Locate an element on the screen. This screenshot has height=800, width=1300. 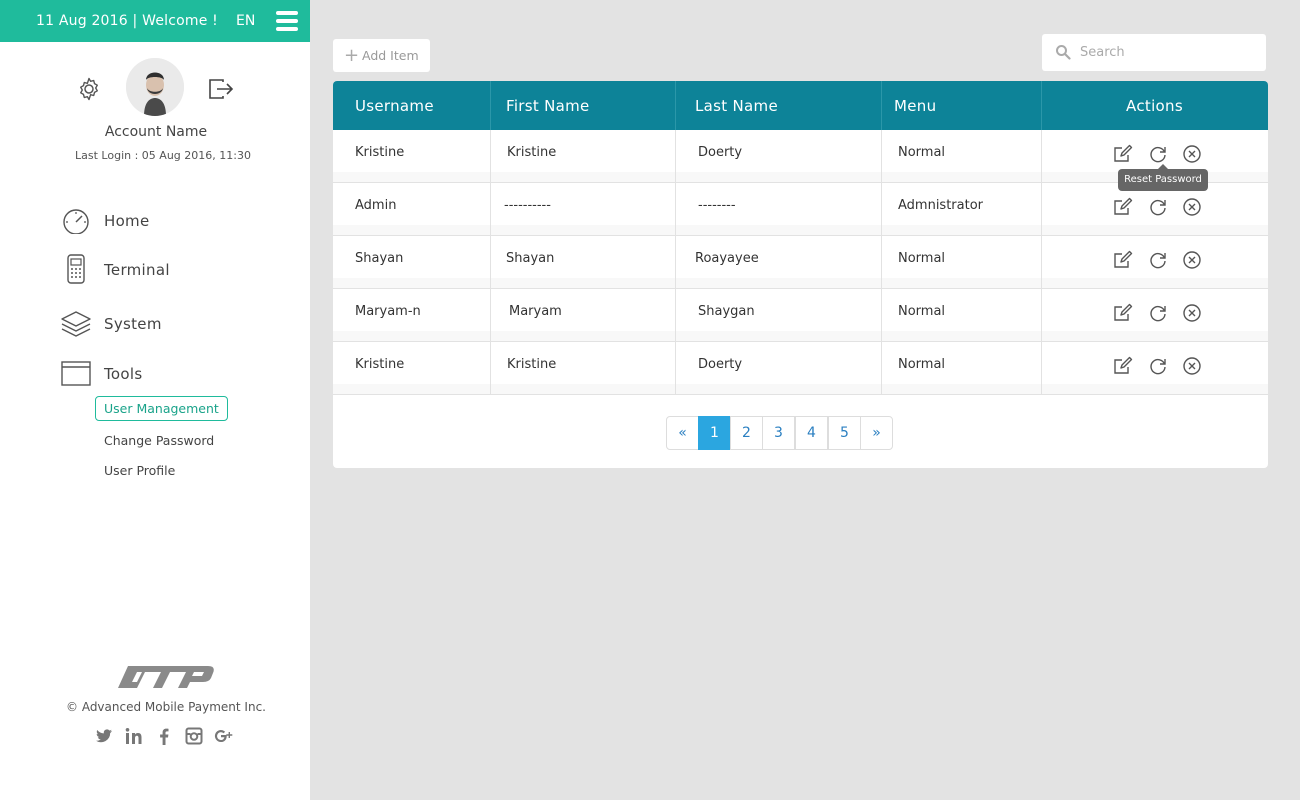
cell-username: Shayan is located at coordinates (379, 258).